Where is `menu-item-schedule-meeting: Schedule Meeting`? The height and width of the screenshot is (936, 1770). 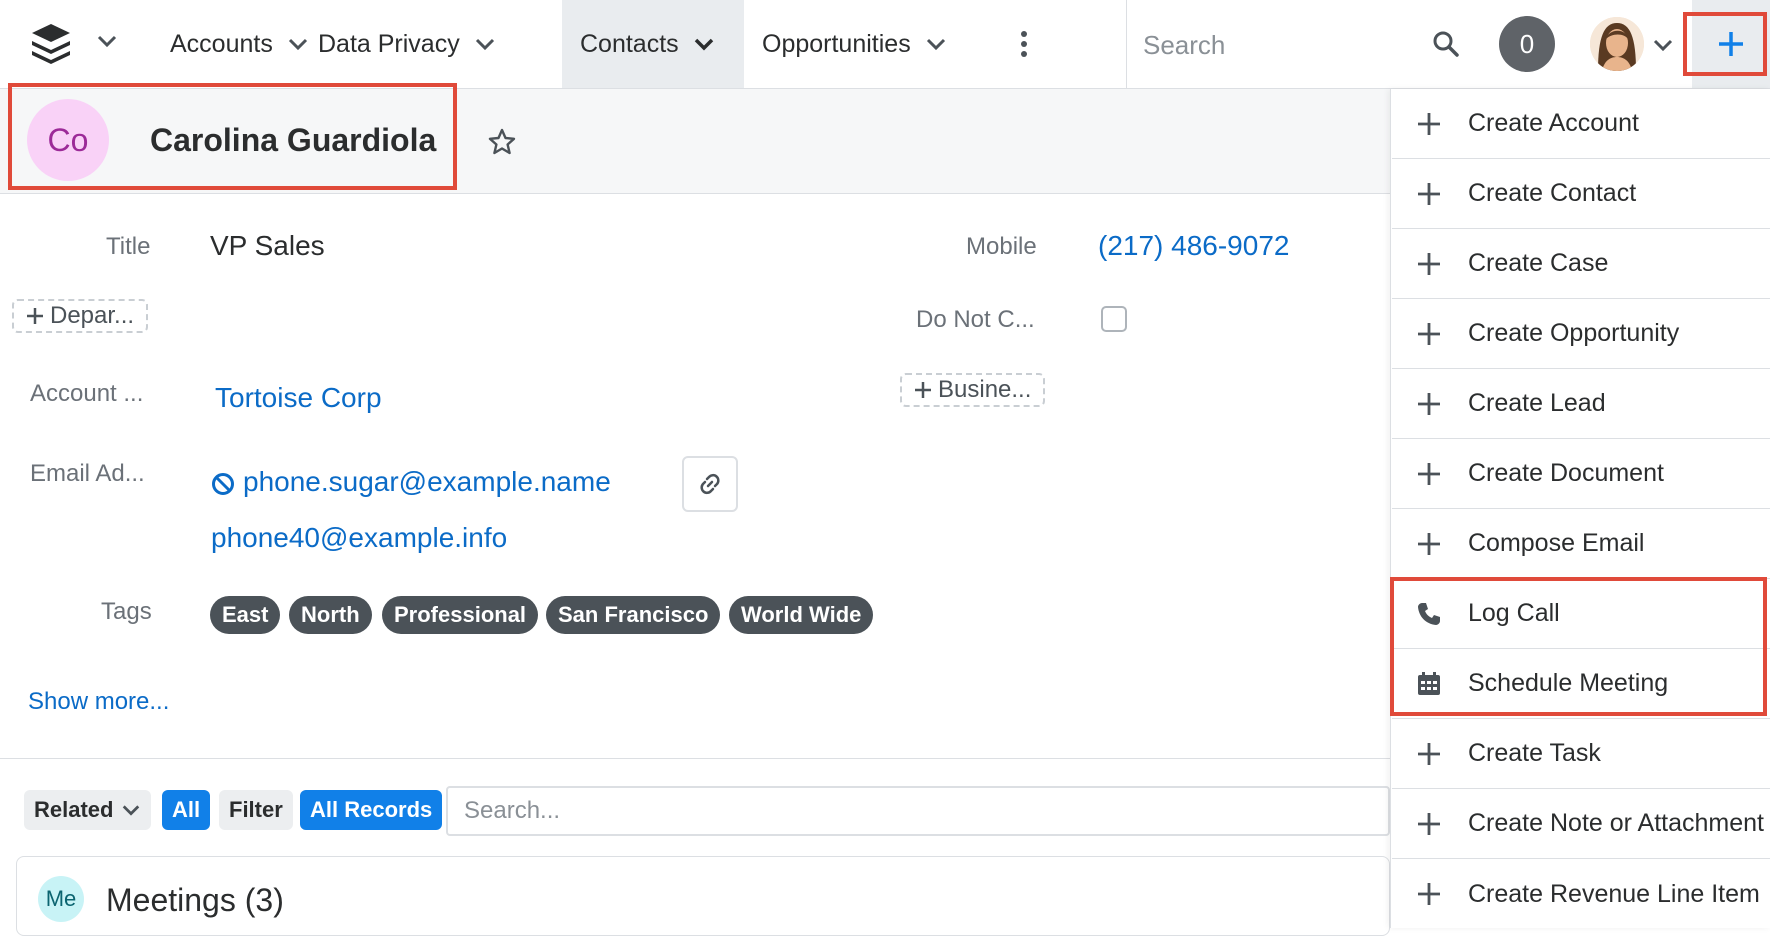 menu-item-schedule-meeting: Schedule Meeting is located at coordinates (1581, 684).